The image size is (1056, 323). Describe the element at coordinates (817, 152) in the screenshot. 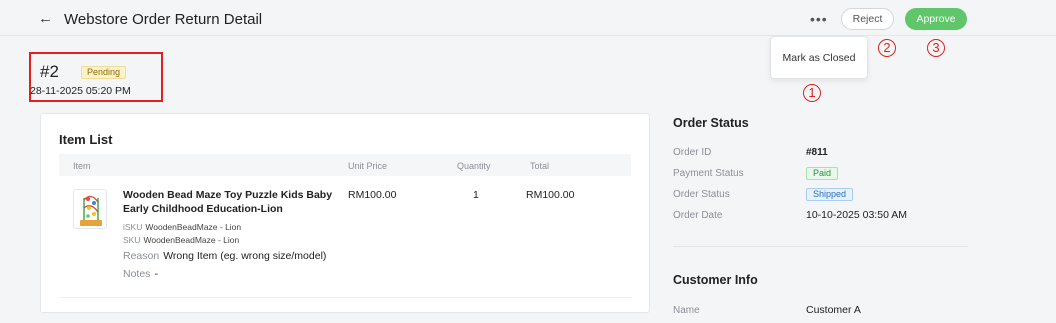

I see `order-id-link: #811` at that location.